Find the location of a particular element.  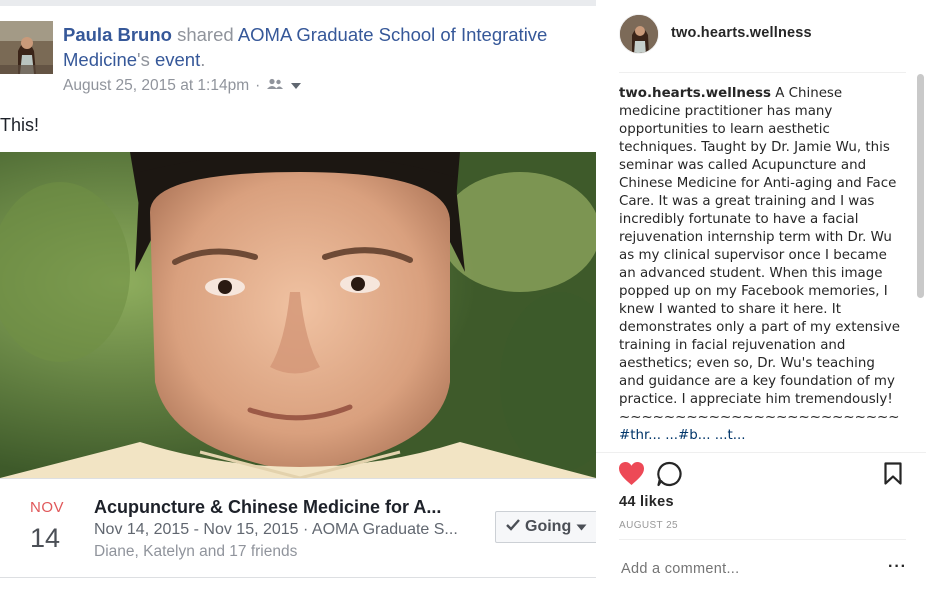

event-link: event is located at coordinates (177, 59).